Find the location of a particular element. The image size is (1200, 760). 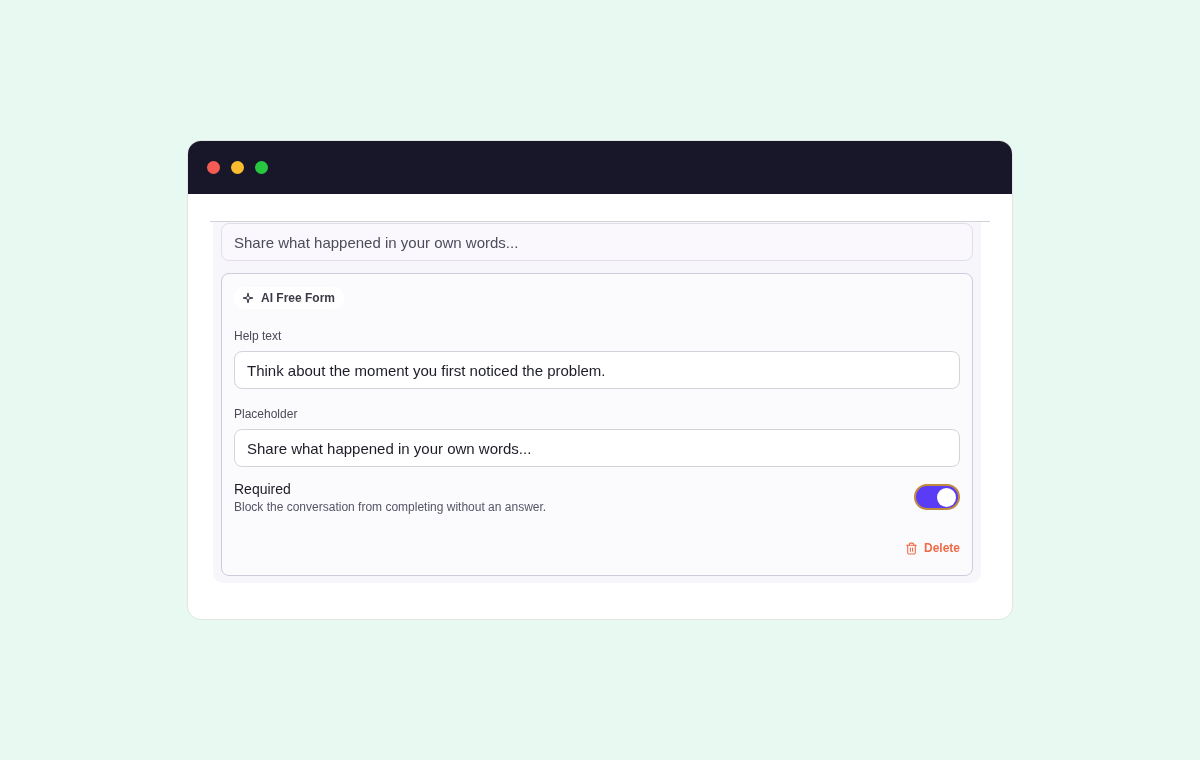

field-label: Placeholder is located at coordinates (266, 414).